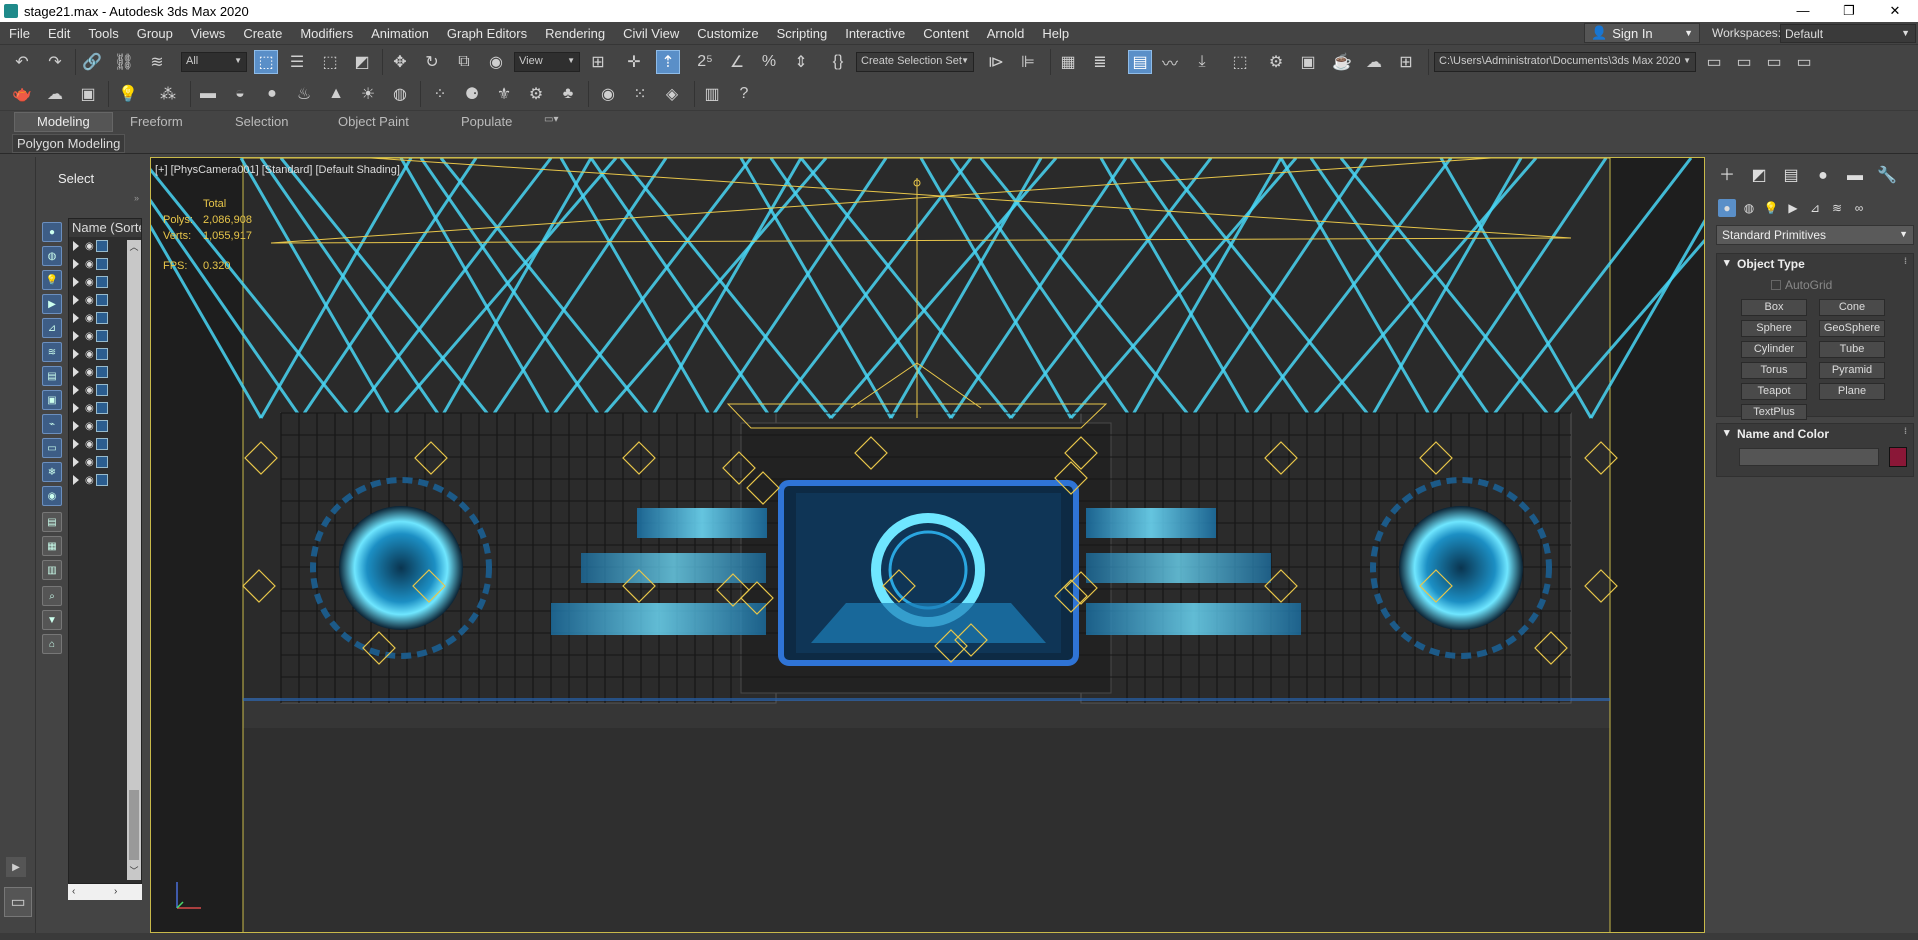  Describe the element at coordinates (801, 62) in the screenshot. I see `spinner-snap-icon: ⇕` at that location.